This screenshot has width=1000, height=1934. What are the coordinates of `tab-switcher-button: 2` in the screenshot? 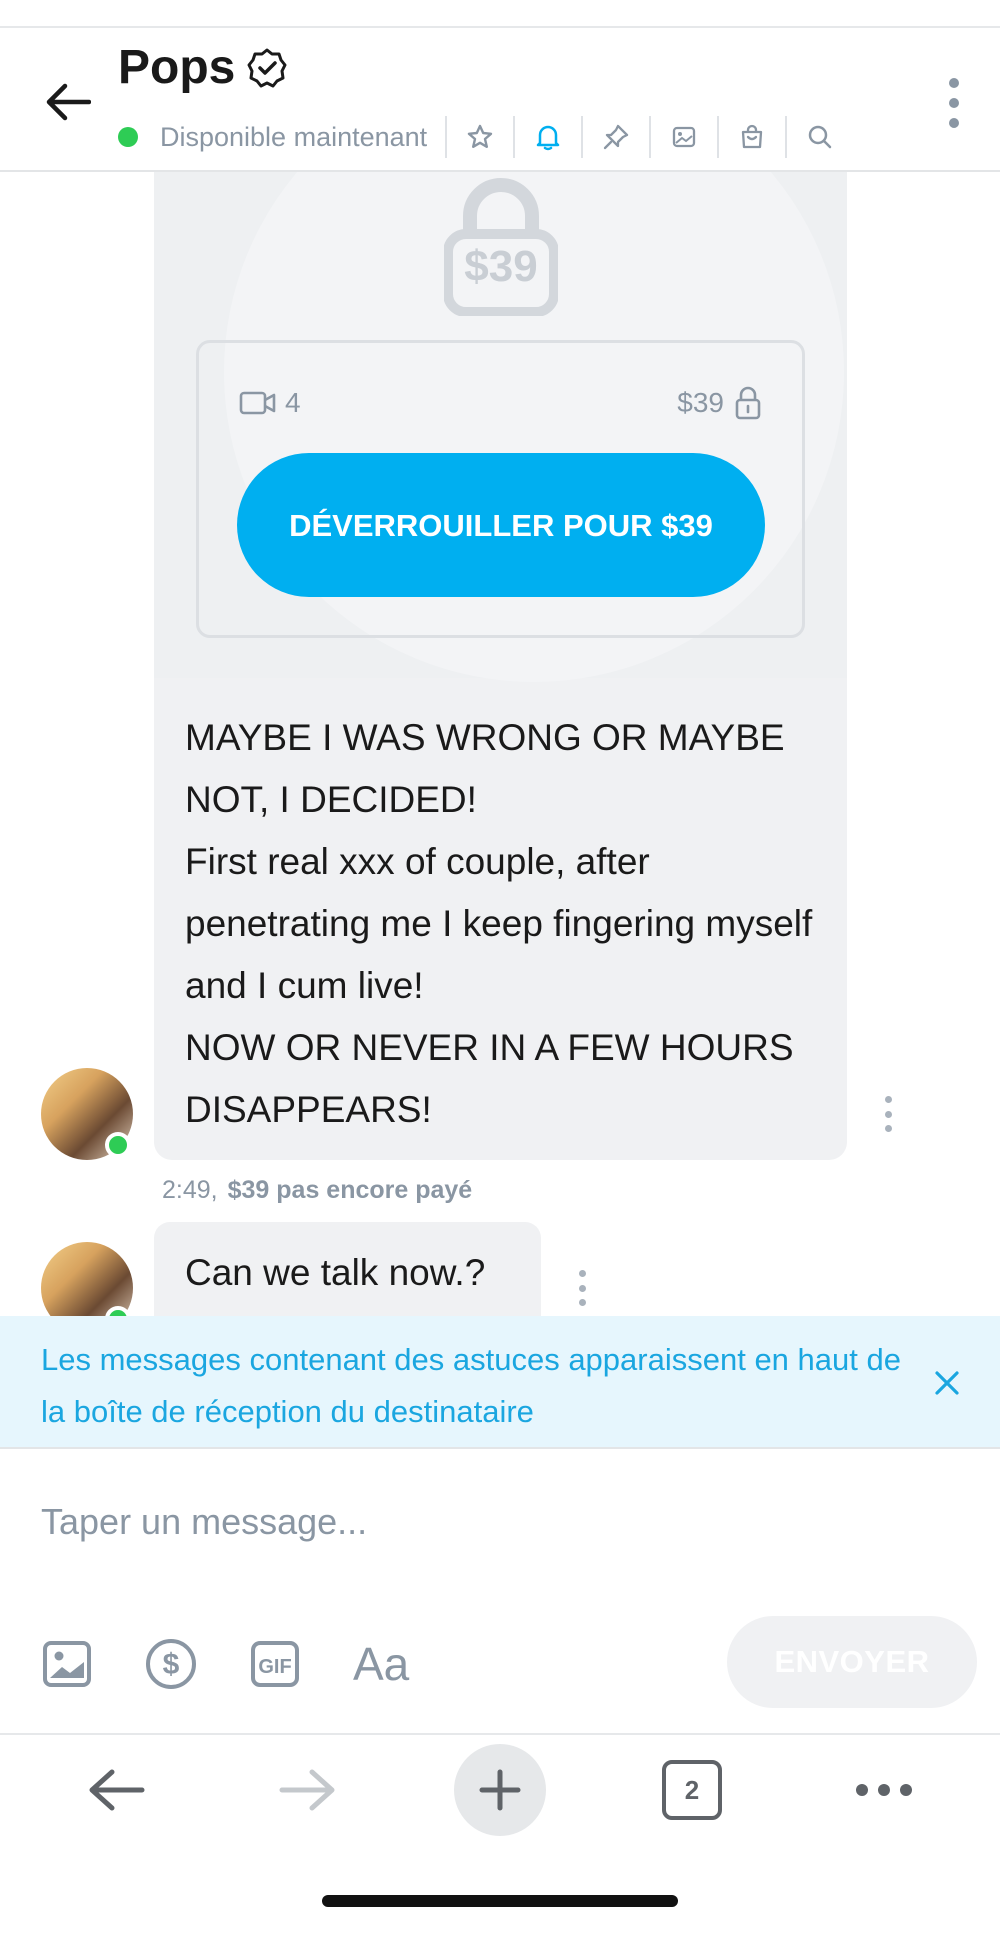 It's located at (692, 1790).